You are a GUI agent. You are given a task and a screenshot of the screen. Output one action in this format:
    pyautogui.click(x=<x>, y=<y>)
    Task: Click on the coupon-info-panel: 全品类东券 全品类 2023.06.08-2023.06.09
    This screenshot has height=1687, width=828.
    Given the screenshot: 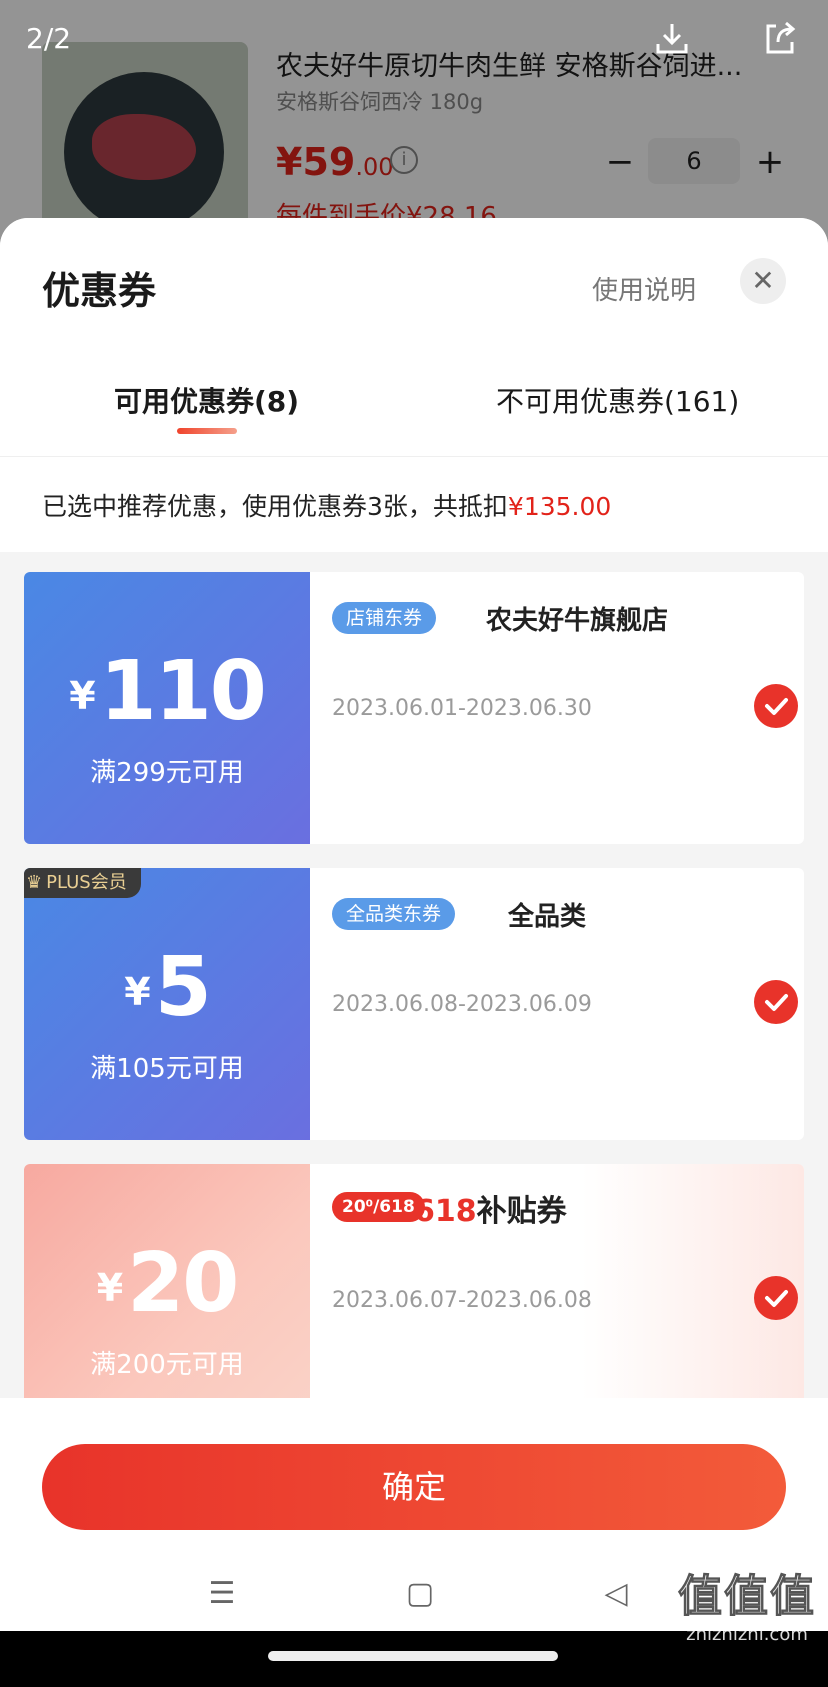 What is the action you would take?
    pyautogui.click(x=557, y=1004)
    